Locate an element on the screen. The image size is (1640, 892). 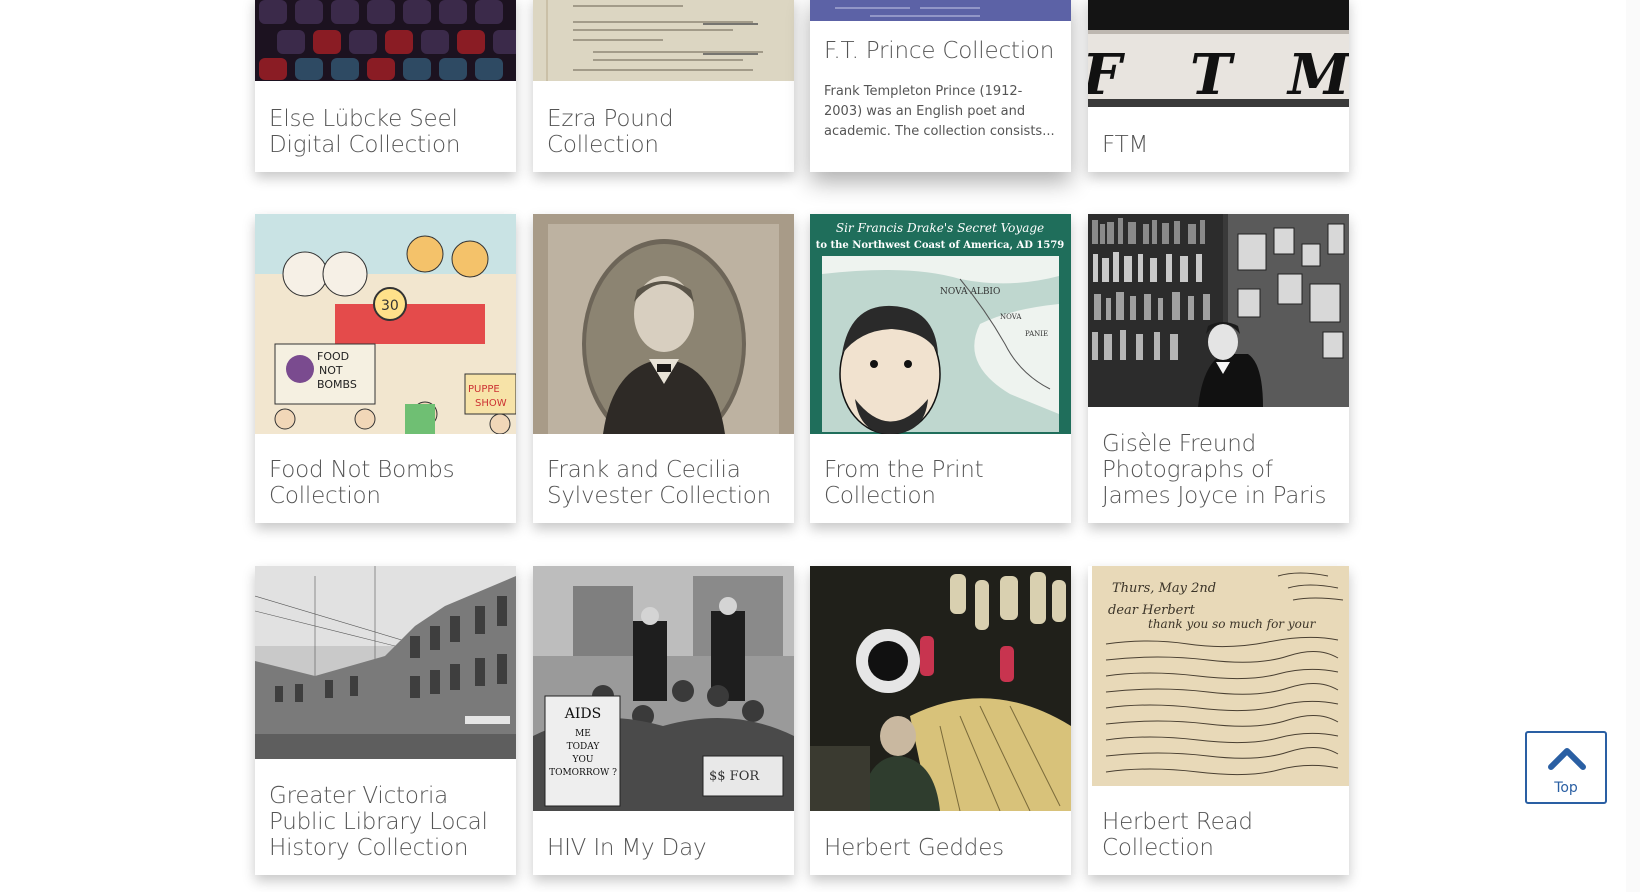
map-label-3: PANIE is located at coordinates (1036, 334).